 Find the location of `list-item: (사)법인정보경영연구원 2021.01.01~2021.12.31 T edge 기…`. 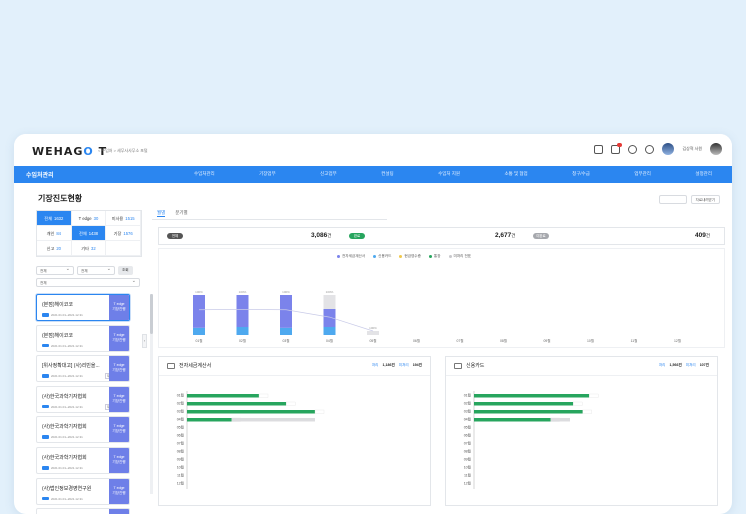

list-item: (사)법인정보경영연구원 2021.01.01~2021.12.31 T edge 기… is located at coordinates (83, 491).